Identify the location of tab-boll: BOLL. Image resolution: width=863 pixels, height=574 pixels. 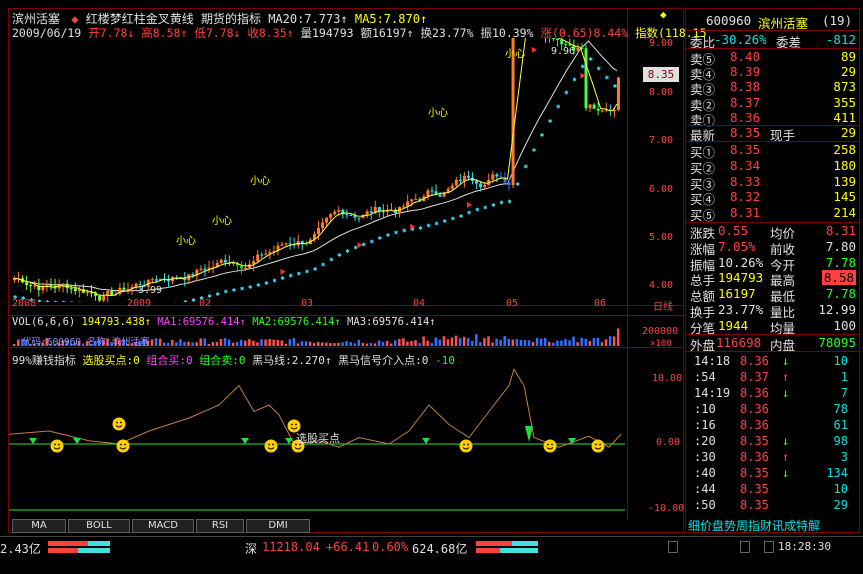
(99, 526).